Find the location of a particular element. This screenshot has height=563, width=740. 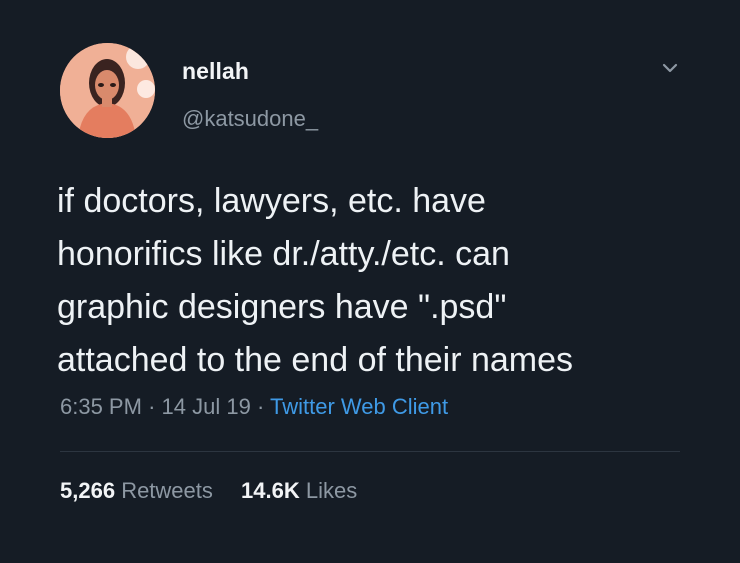

tweet-meta: 6:35 PM · 14 Jul 19 · Twitter Web Client is located at coordinates (254, 407).